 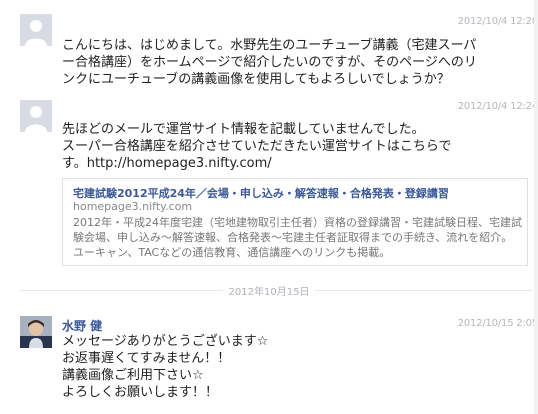 I want to click on message-time: 2012/10/4 12:24, so click(x=497, y=106).